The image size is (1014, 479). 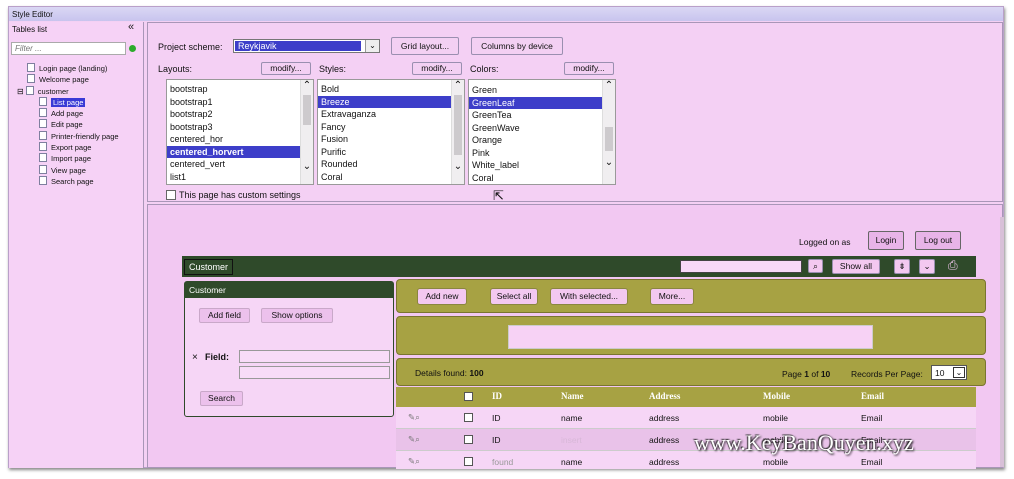 What do you see at coordinates (224, 315) in the screenshot?
I see `add-field-button: Add field` at bounding box center [224, 315].